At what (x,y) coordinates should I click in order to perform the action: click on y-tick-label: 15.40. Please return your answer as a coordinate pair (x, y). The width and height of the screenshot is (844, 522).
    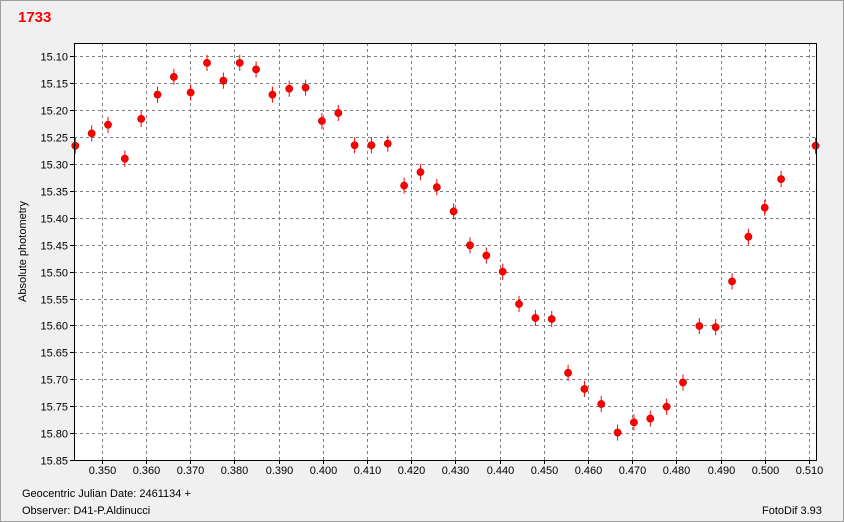
    Looking at the image, I should click on (54, 220).